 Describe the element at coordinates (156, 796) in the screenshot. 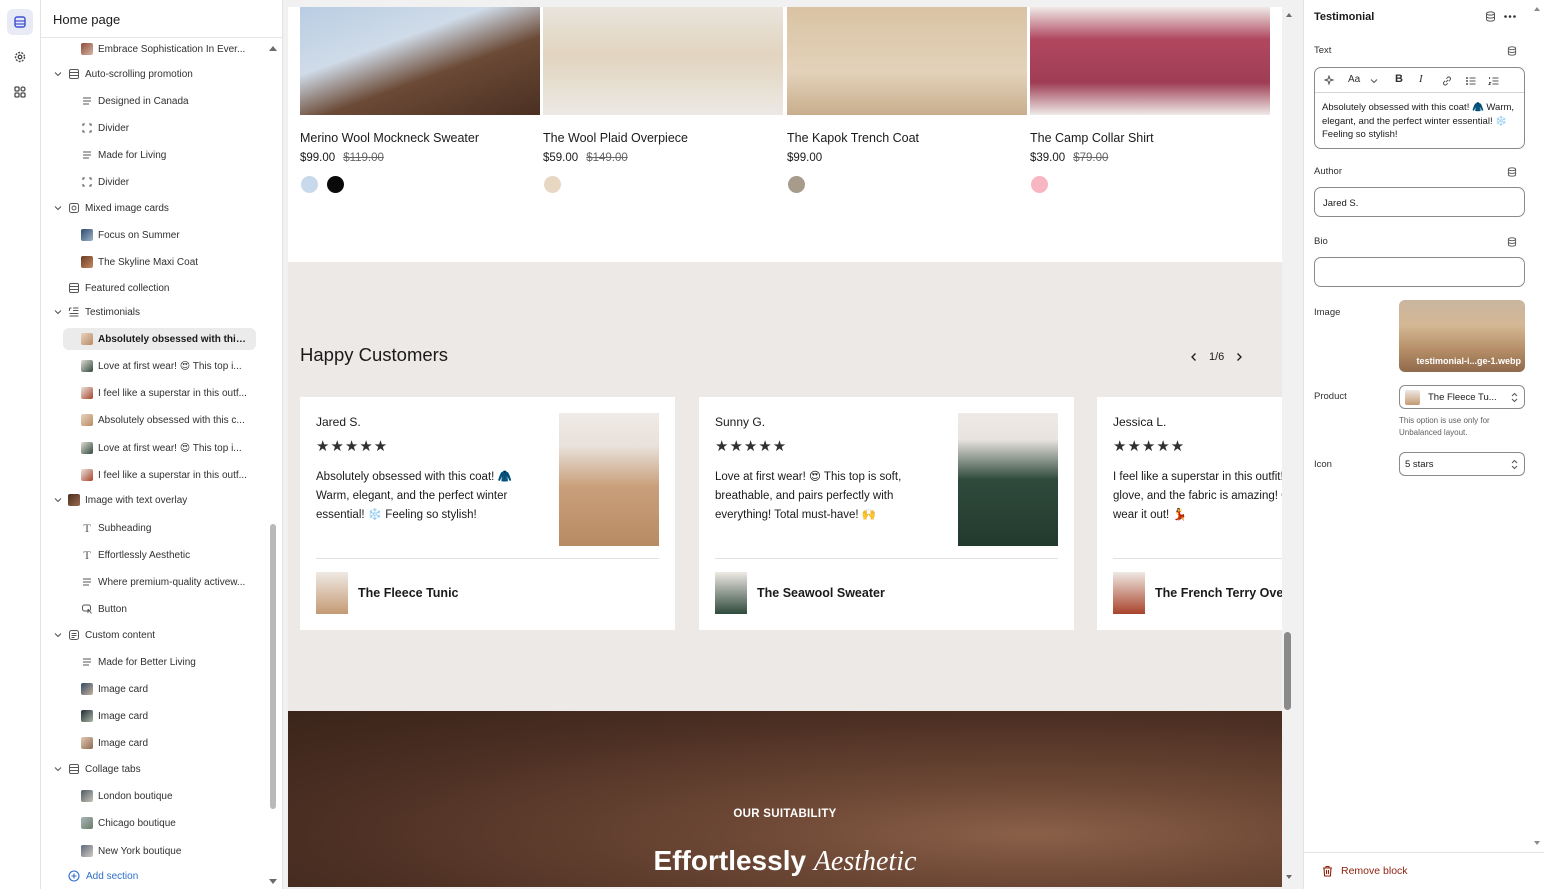

I see `sidebar-item: London boutique` at that location.